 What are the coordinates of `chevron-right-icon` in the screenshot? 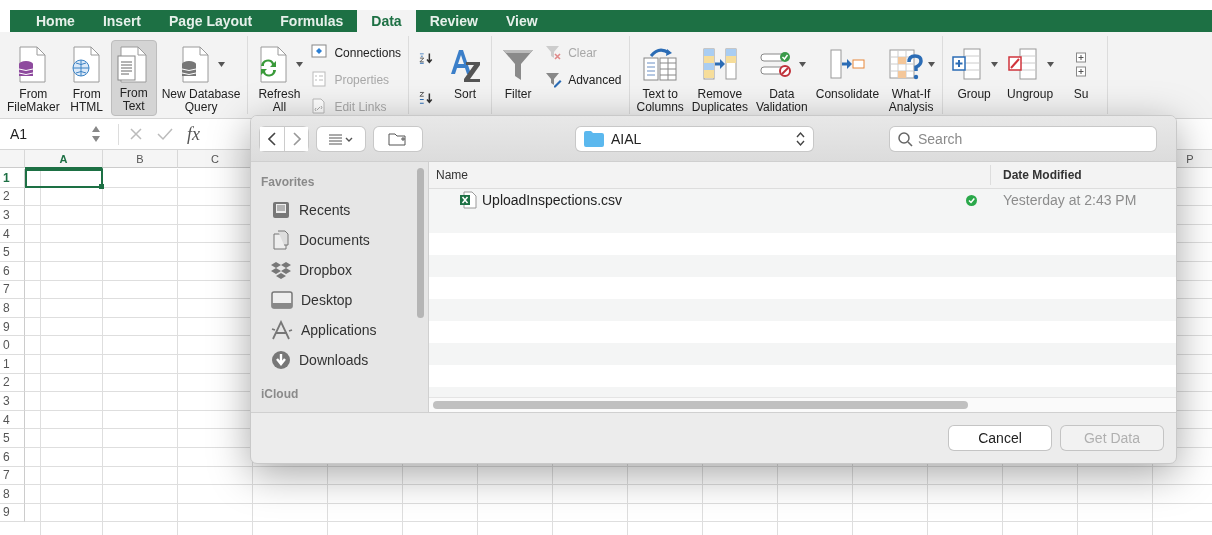 It's located at (296, 138).